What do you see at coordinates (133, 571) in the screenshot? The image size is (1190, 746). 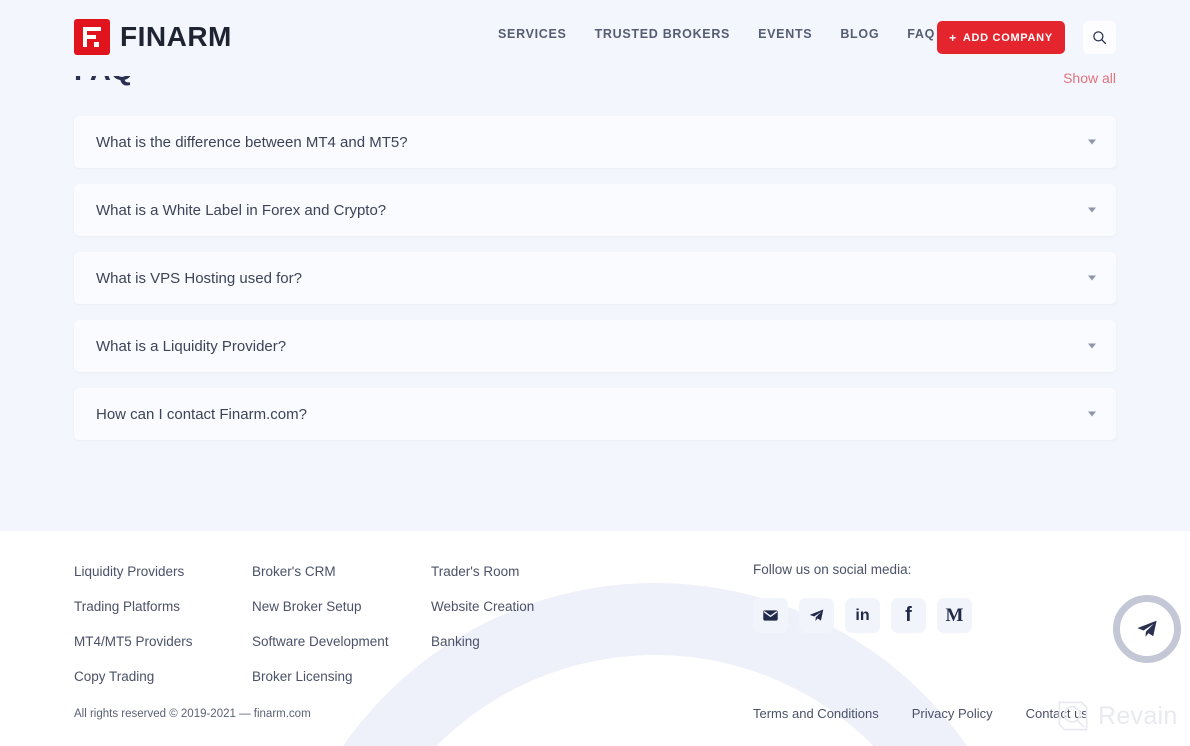 I see `footer-link-liquidity-providers: Liquidity Providers` at bounding box center [133, 571].